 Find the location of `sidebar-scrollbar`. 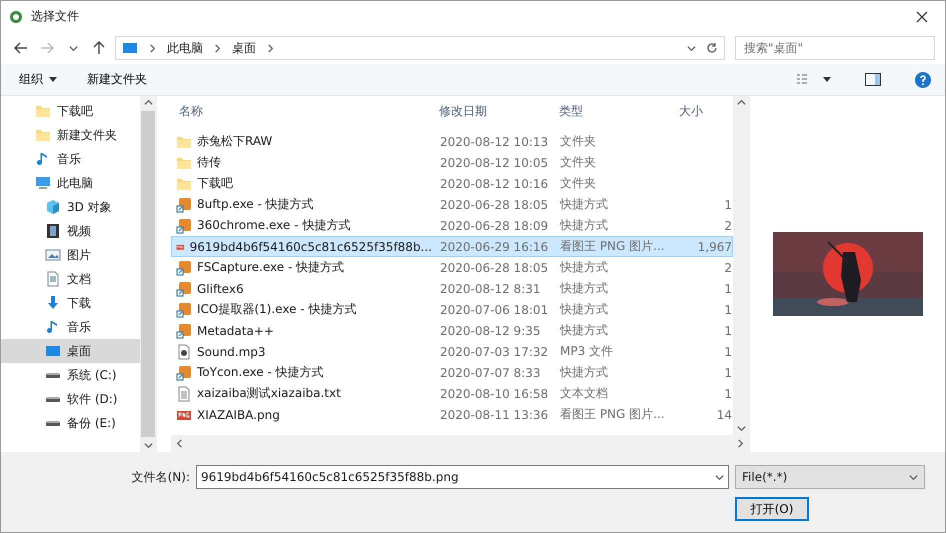

sidebar-scrollbar is located at coordinates (148, 274).